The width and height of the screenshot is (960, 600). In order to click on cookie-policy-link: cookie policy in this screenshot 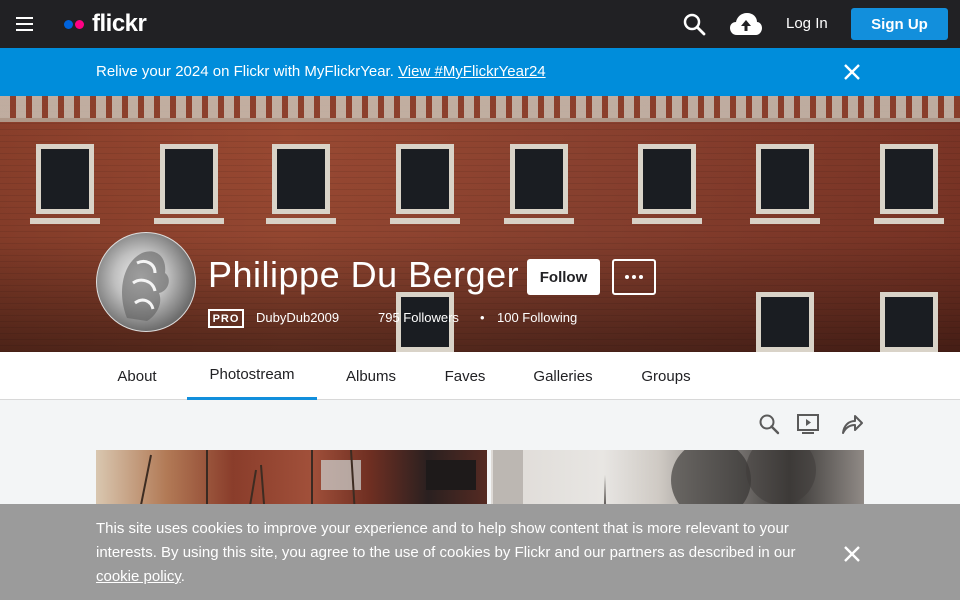, I will do `click(138, 576)`.